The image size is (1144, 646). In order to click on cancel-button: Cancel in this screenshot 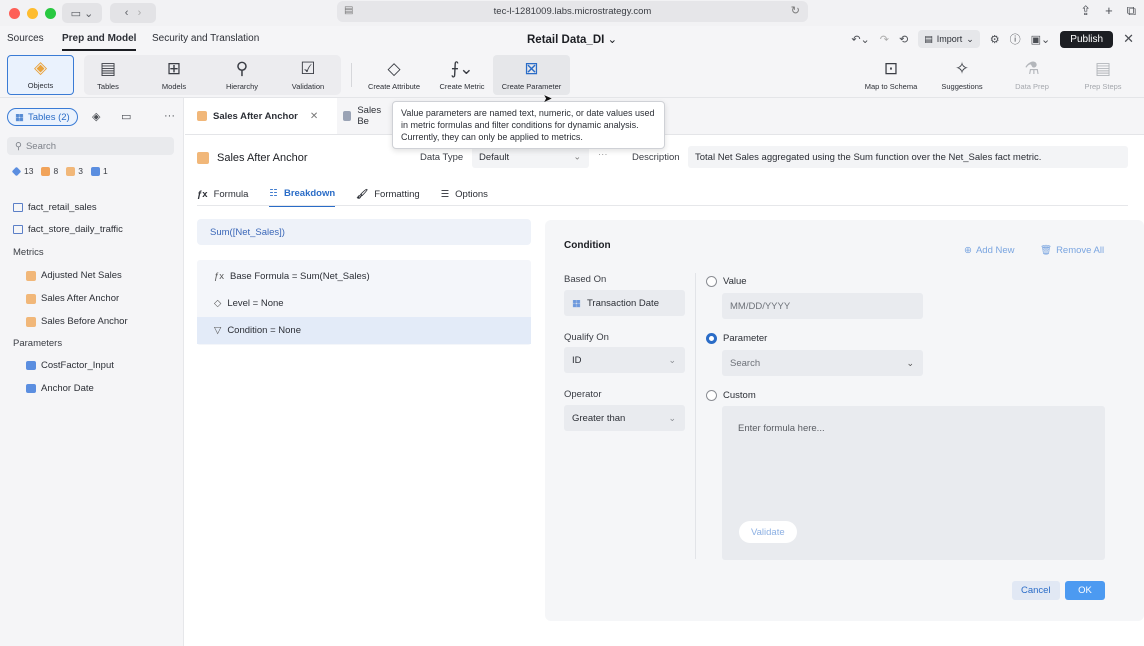, I will do `click(1036, 590)`.